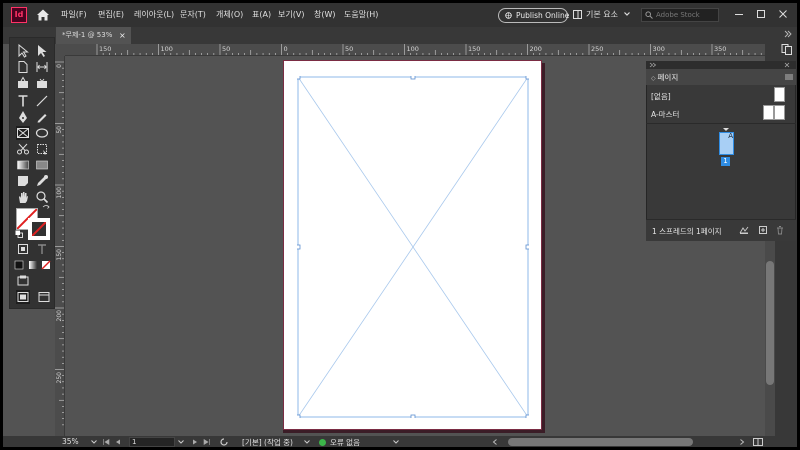  I want to click on a-master-right-thumbnail, so click(779, 112).